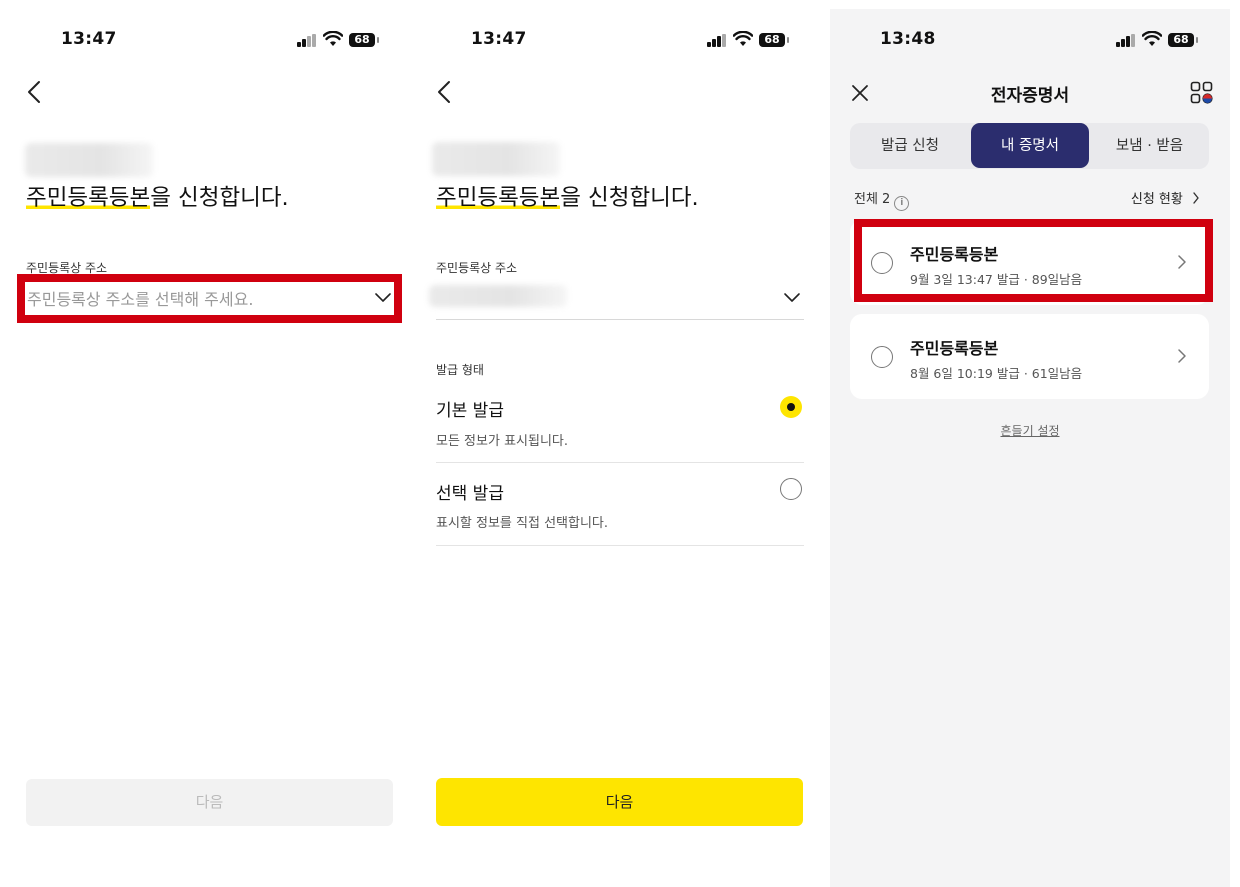  I want to click on radio-basic-selected, so click(791, 407).